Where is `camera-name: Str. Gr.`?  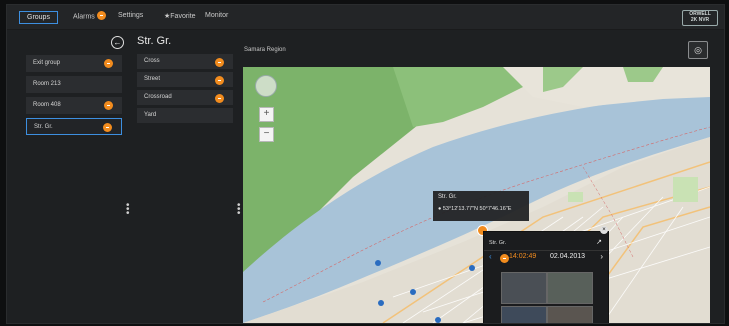 camera-name: Str. Gr. is located at coordinates (498, 243).